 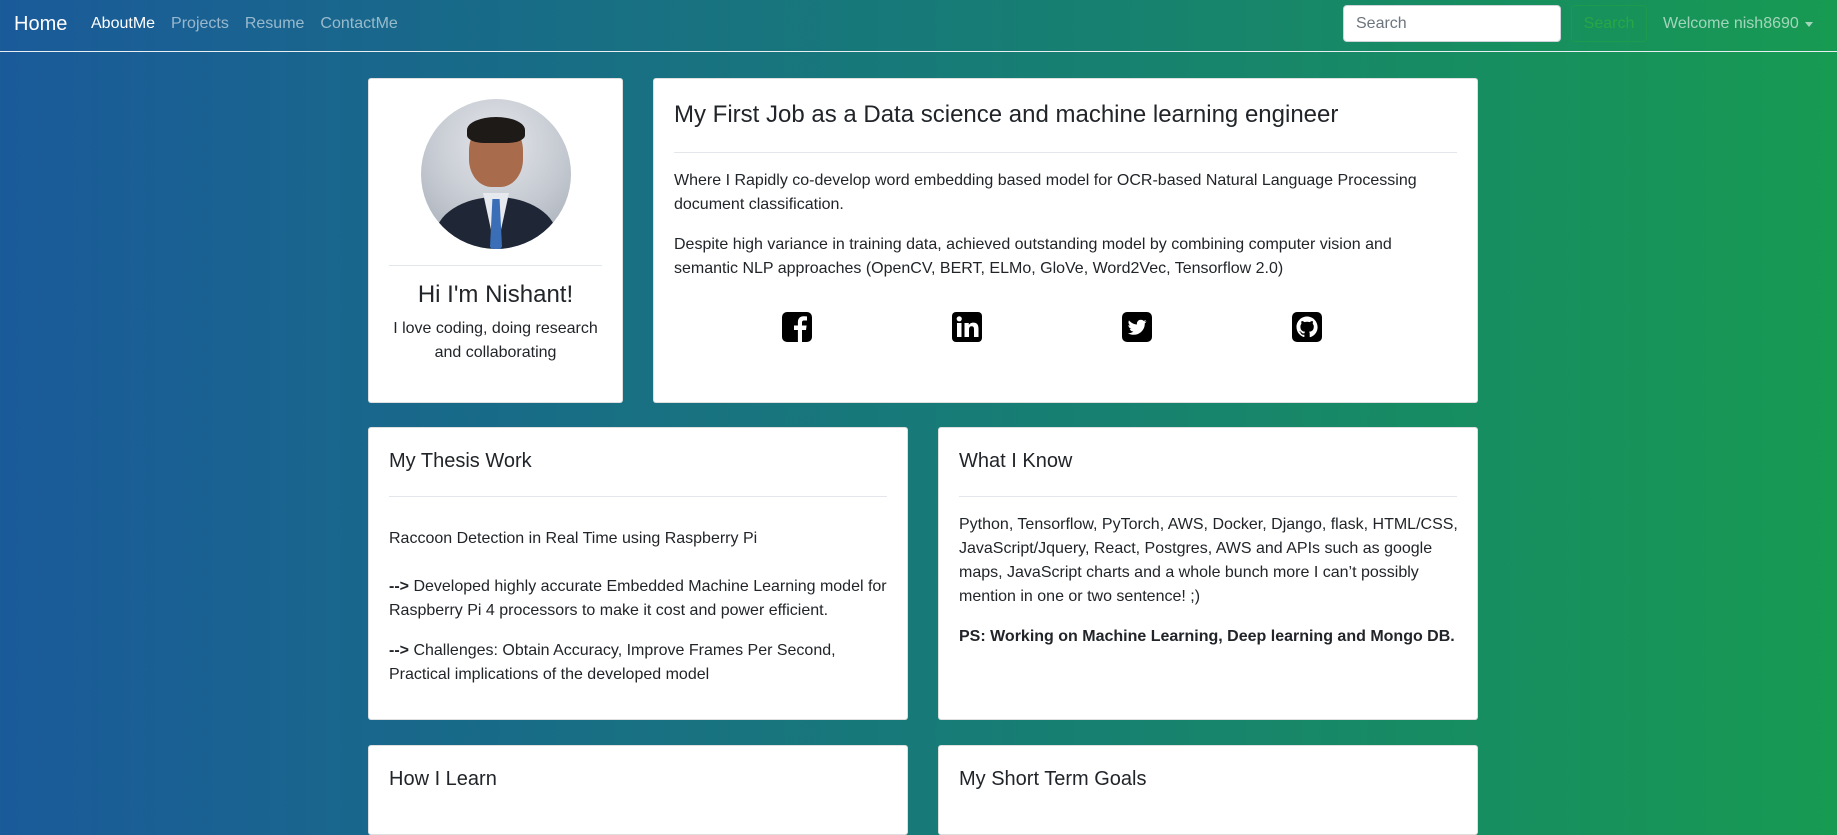 What do you see at coordinates (1731, 23) in the screenshot?
I see `user-dropdown-label: Welcome nish8690` at bounding box center [1731, 23].